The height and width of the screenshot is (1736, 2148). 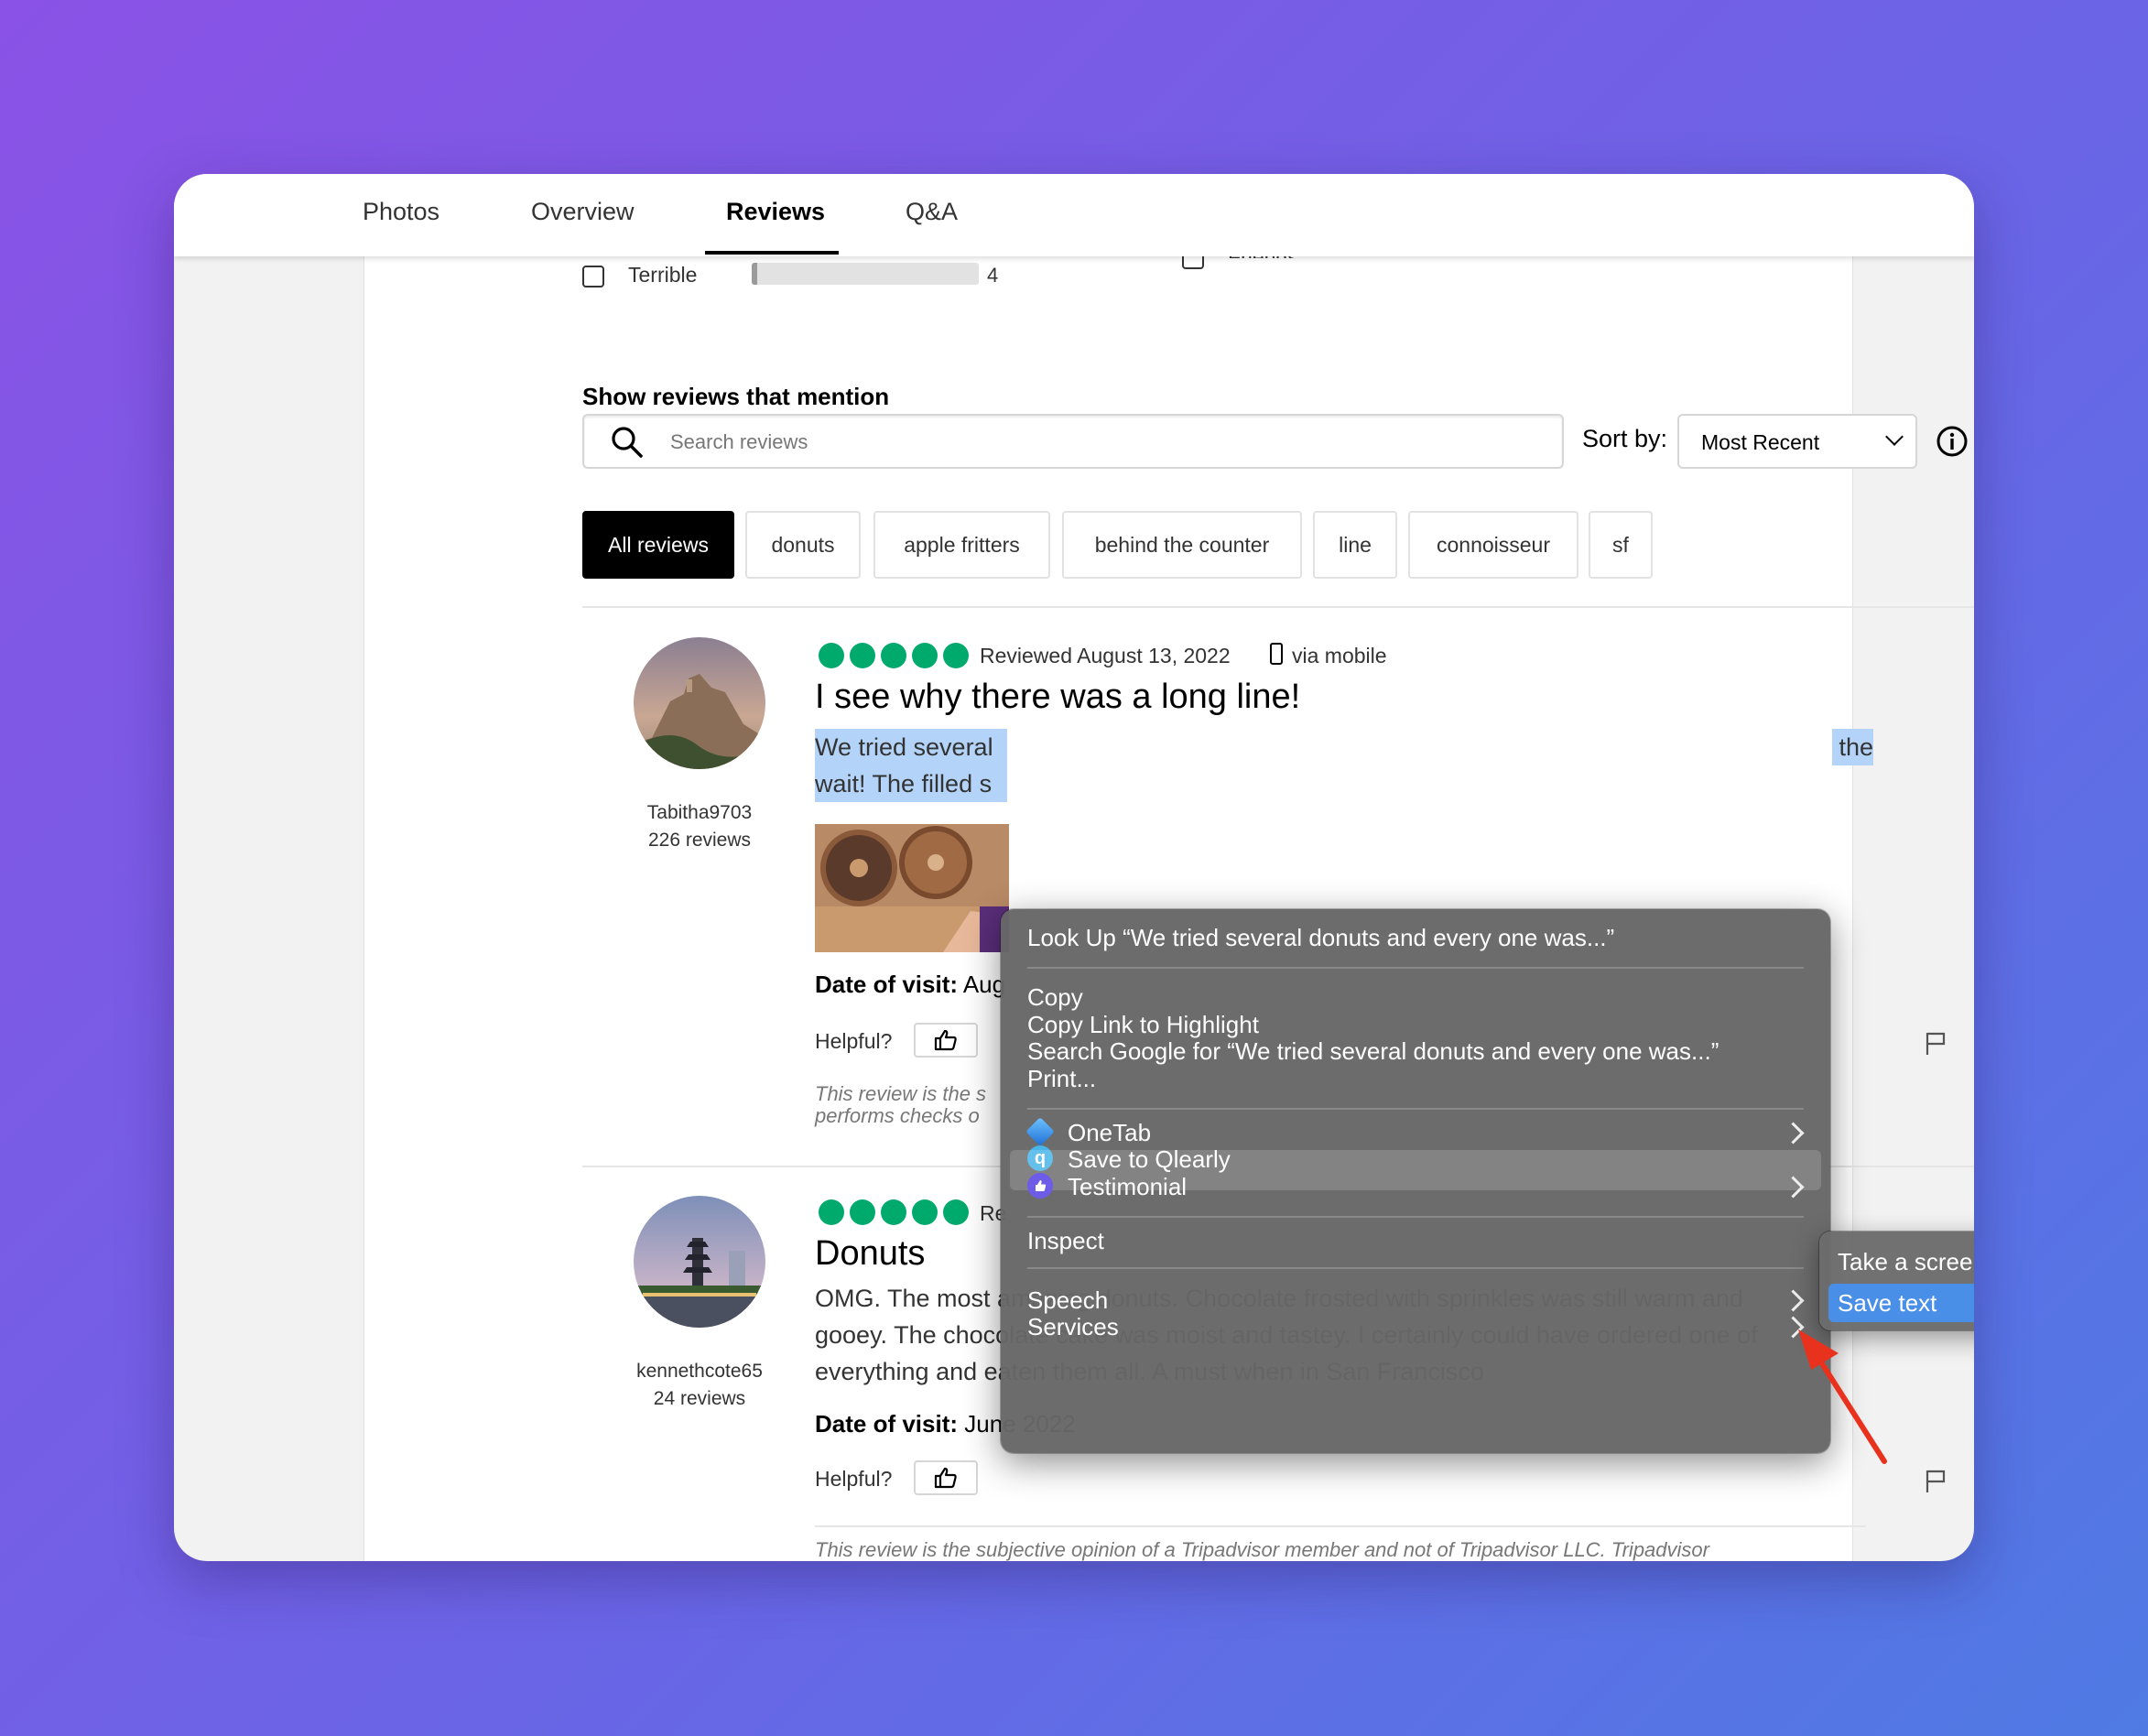 What do you see at coordinates (699, 1398) in the screenshot?
I see `user-review-count: 24 reviews` at bounding box center [699, 1398].